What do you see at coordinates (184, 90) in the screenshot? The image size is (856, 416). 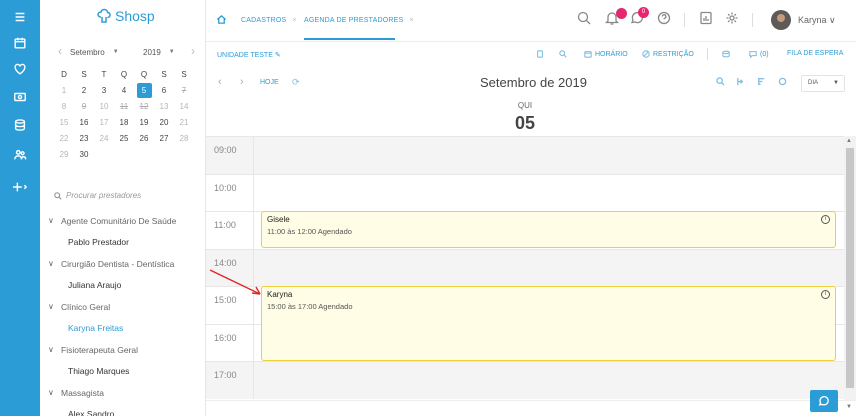 I see `calendar-day: 7` at bounding box center [184, 90].